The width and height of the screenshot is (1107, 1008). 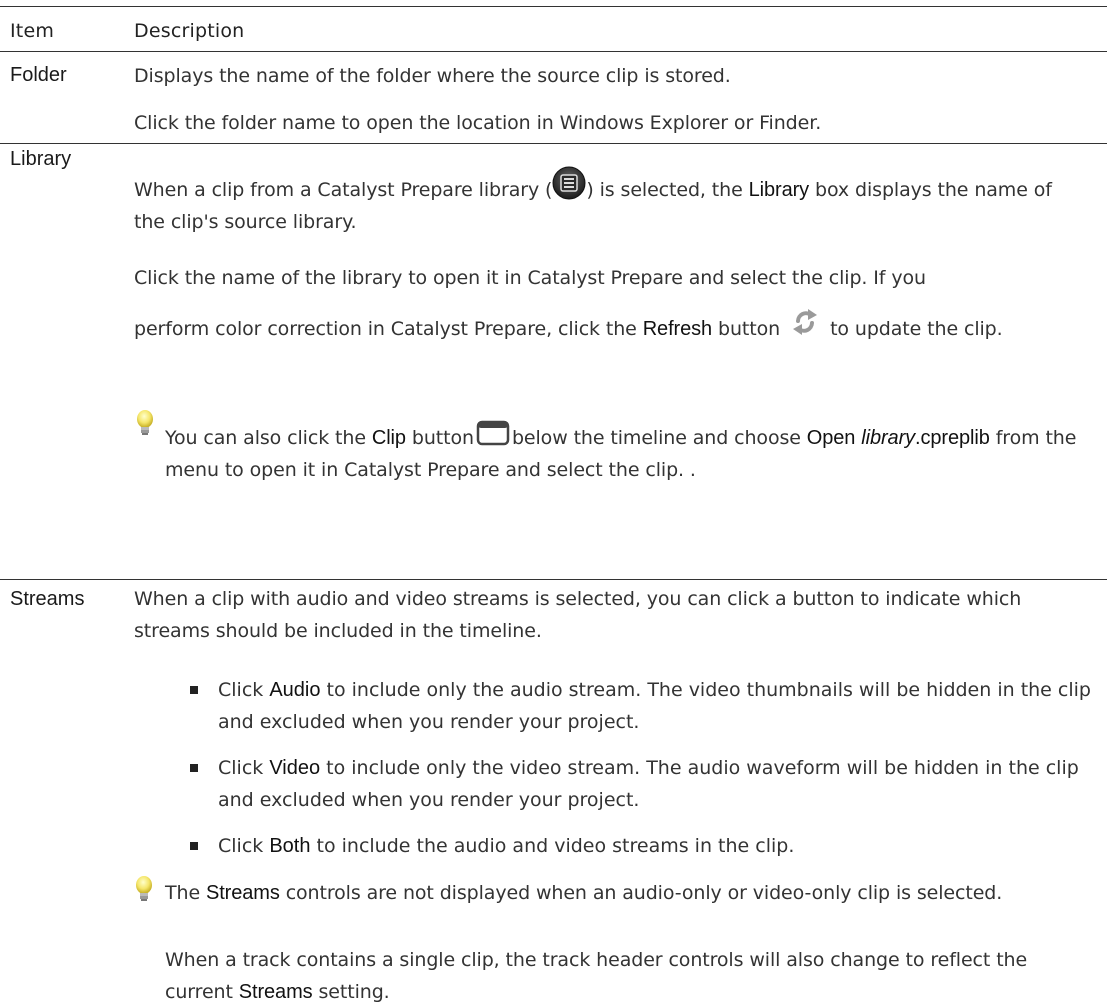 I want to click on bullet-both-a: Click, so click(x=244, y=846).